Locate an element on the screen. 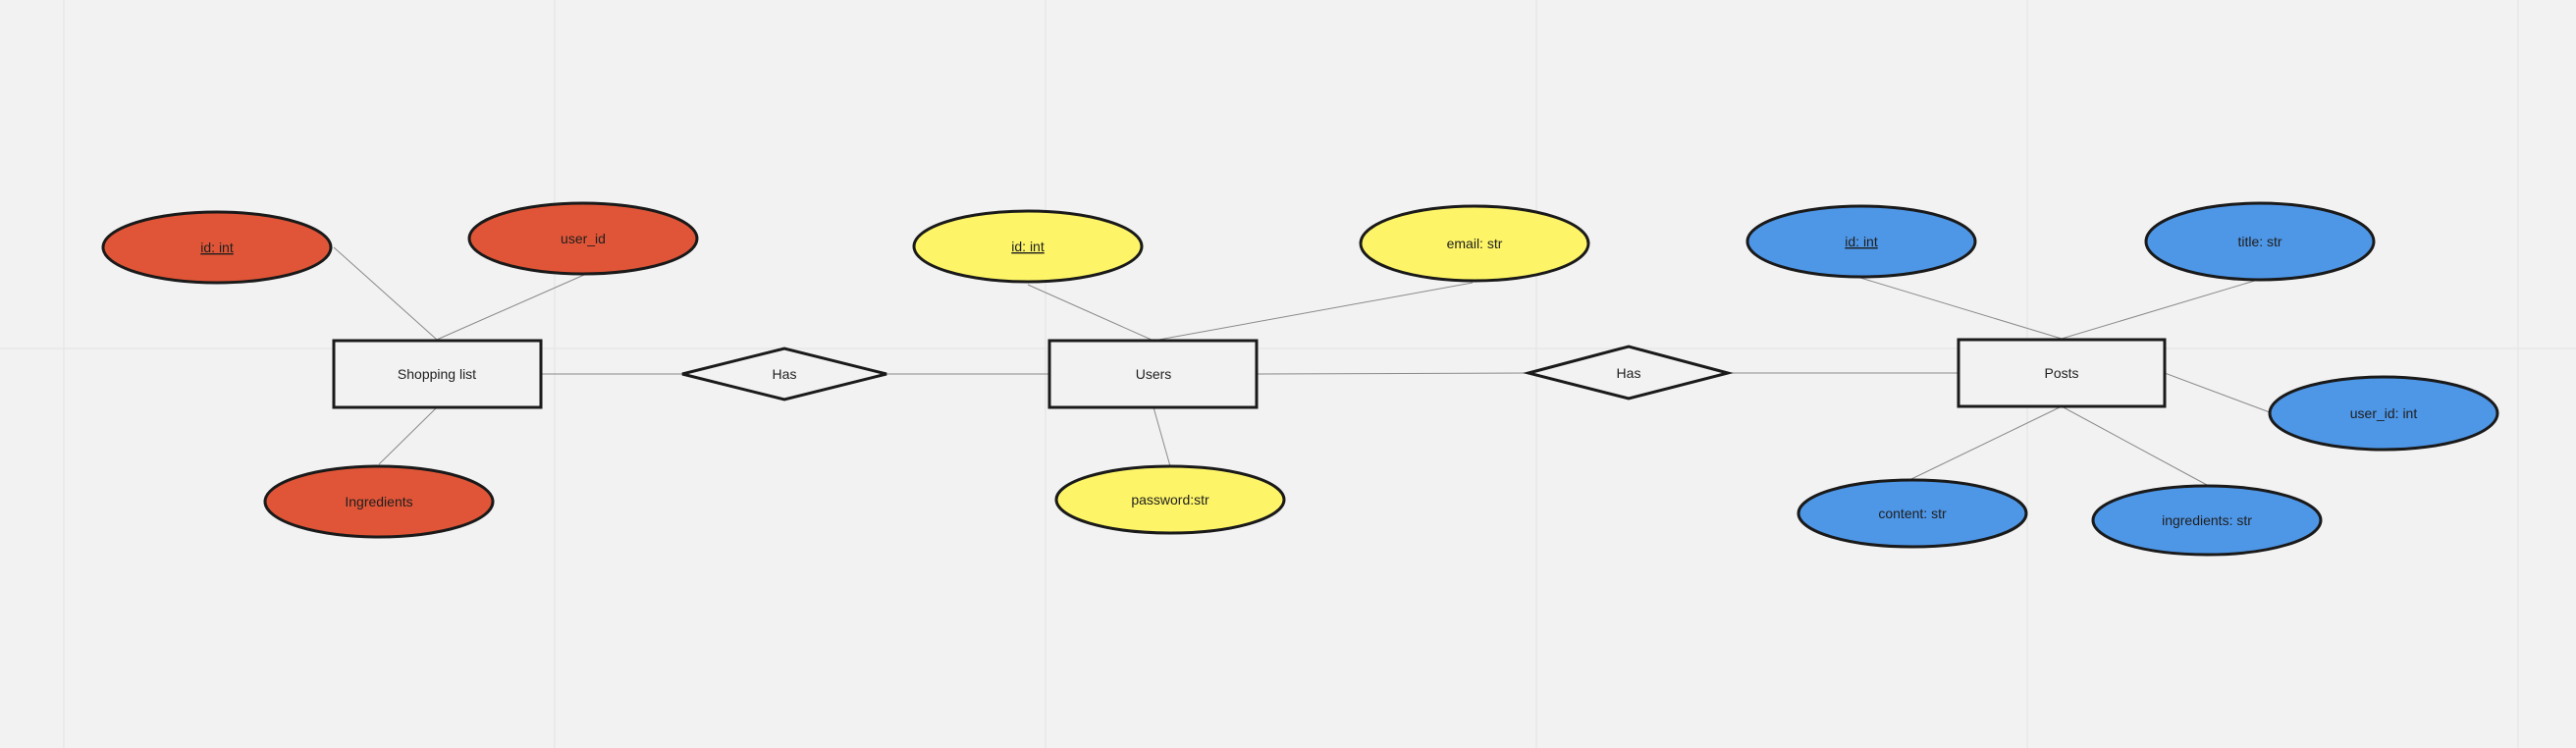  users-email-label: email: str is located at coordinates (1475, 243).